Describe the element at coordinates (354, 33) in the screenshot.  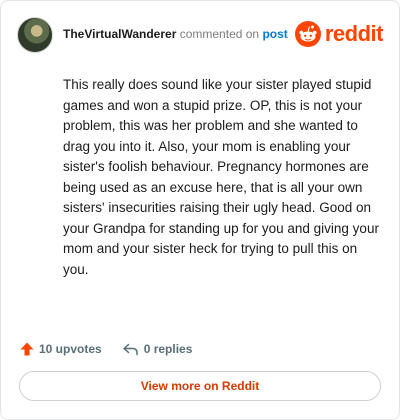
I see `reddit-wordmark: reddit` at that location.